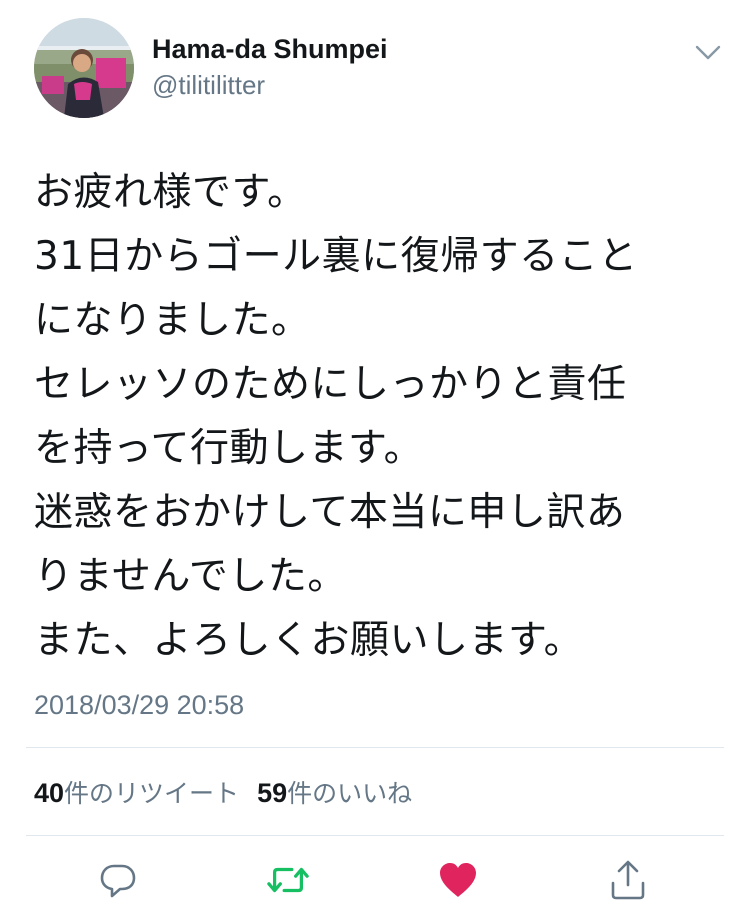 Image resolution: width=750 pixels, height=910 pixels. I want to click on author-block: Hama-da Shumpei @tilitilitter, so click(270, 67).